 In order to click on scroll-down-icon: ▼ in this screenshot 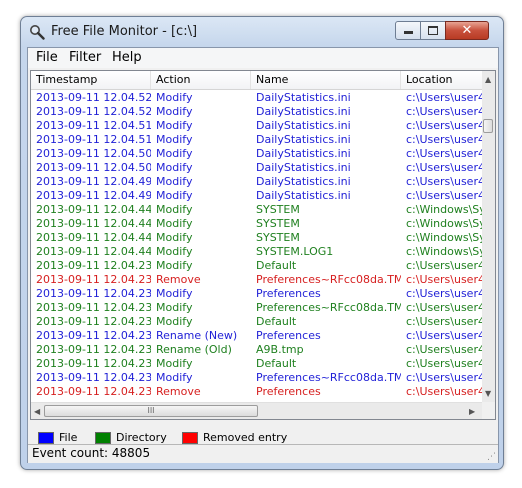, I will do `click(488, 393)`.